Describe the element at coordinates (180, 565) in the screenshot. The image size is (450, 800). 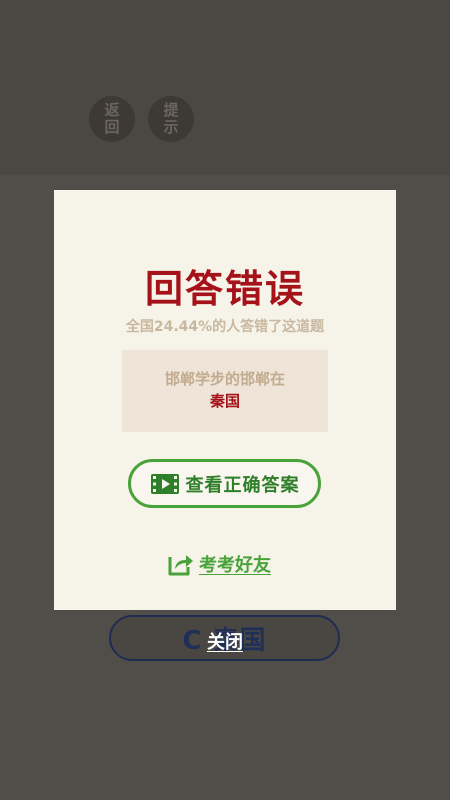
I see `share-icon` at that location.